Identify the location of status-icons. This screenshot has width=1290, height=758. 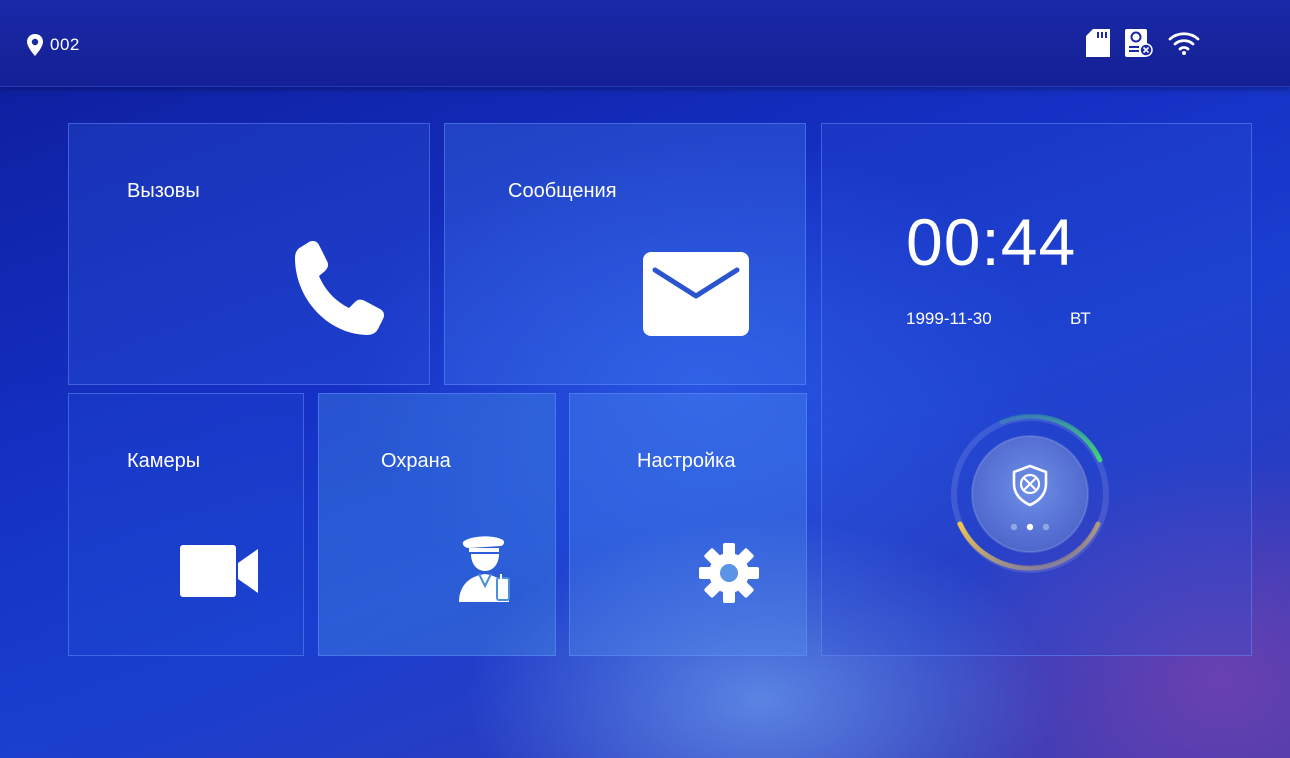
(1143, 43).